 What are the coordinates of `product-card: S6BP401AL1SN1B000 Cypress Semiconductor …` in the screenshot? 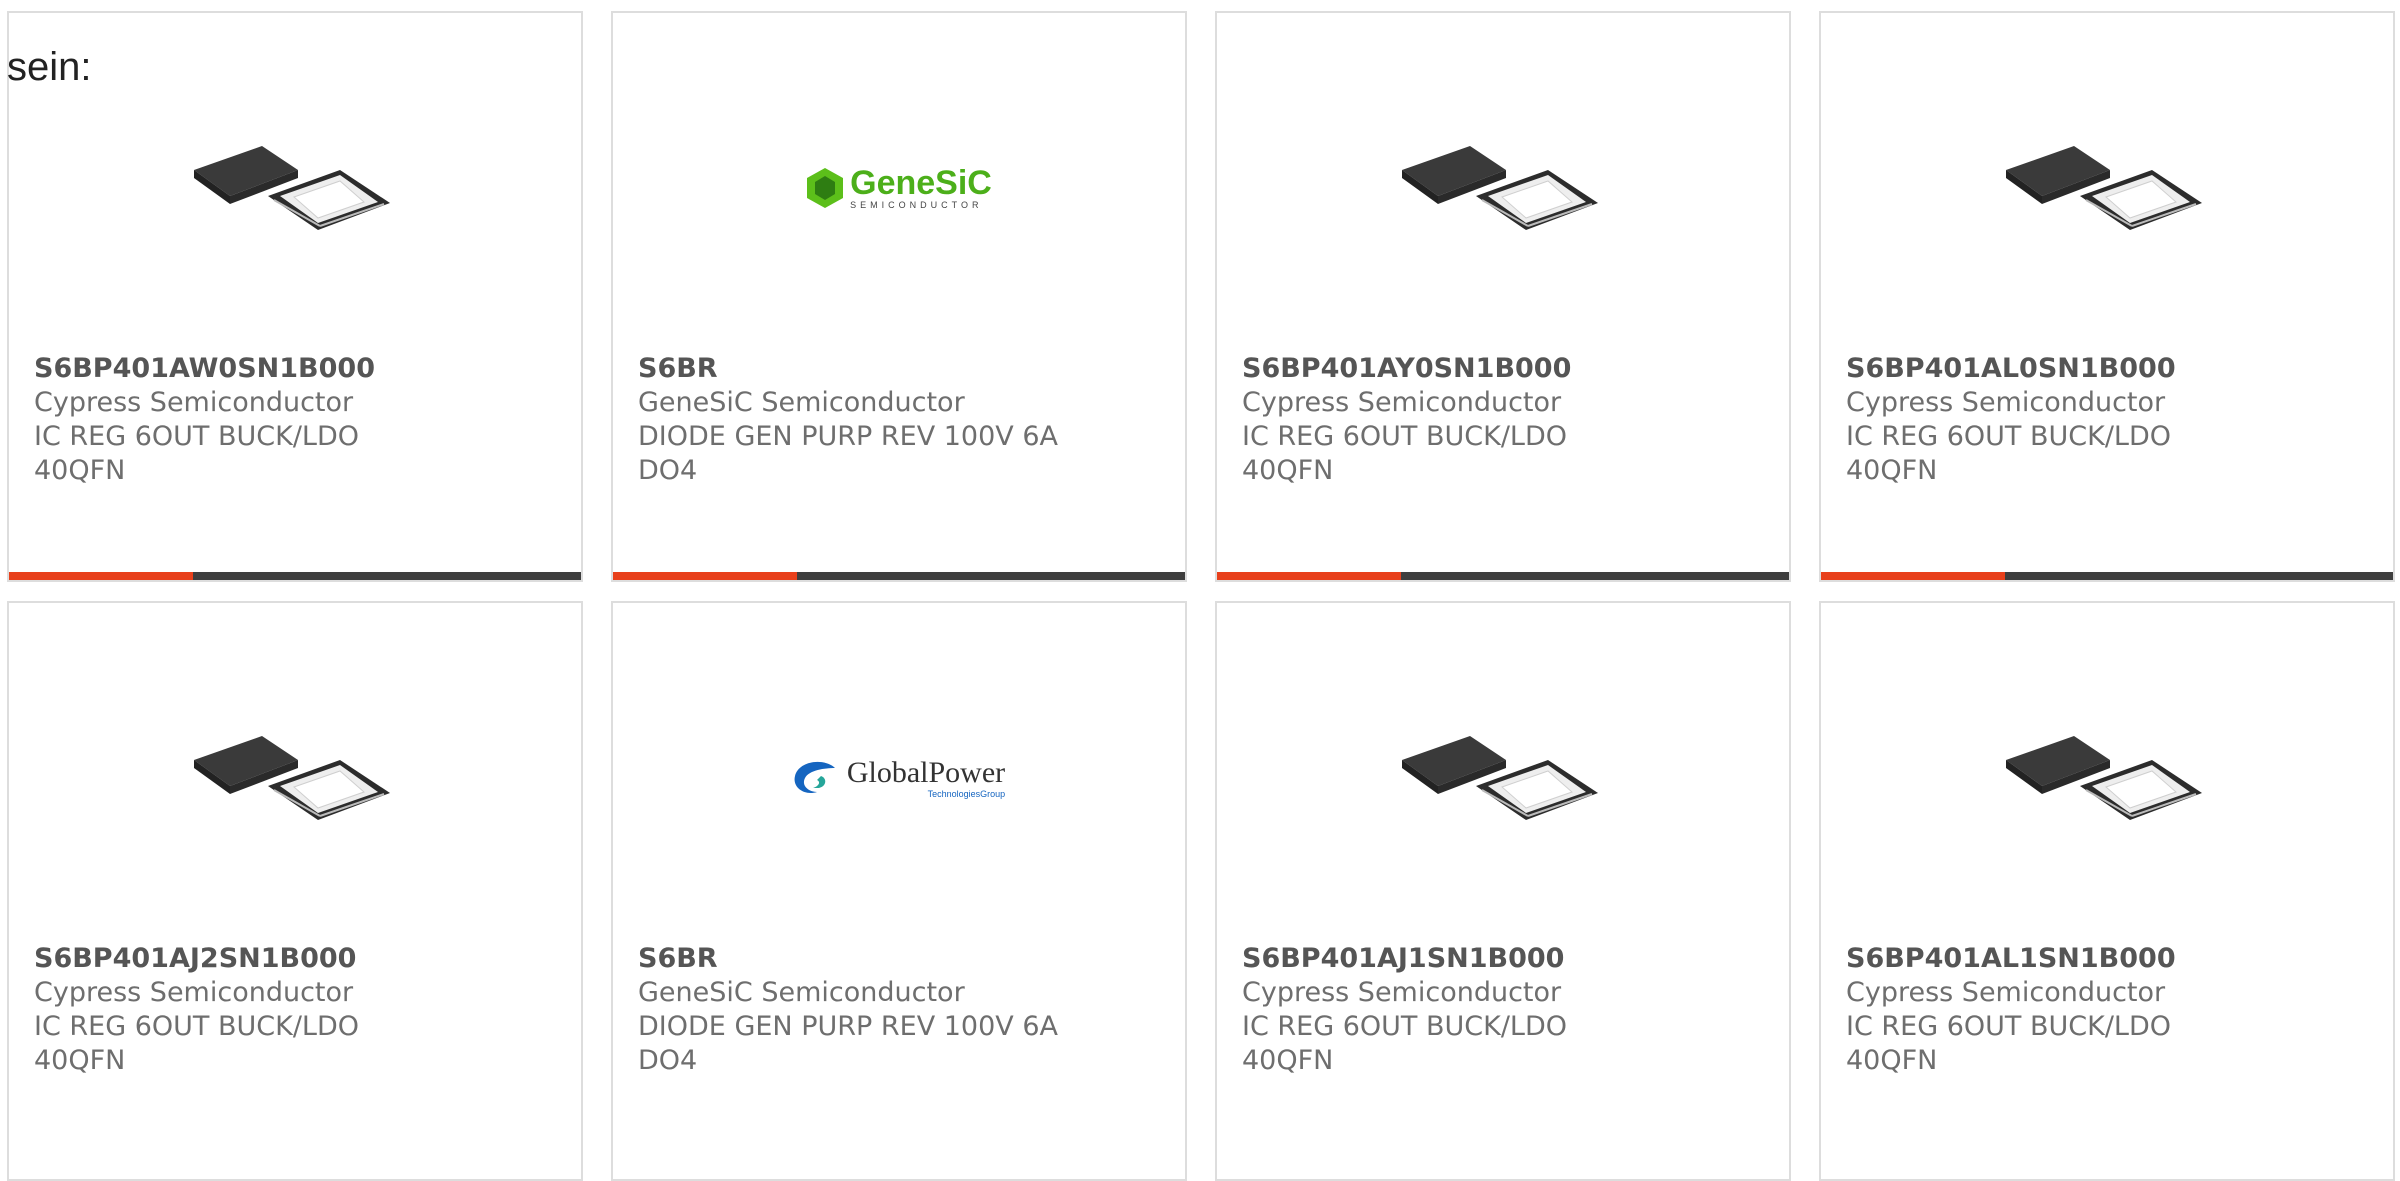 It's located at (2107, 891).